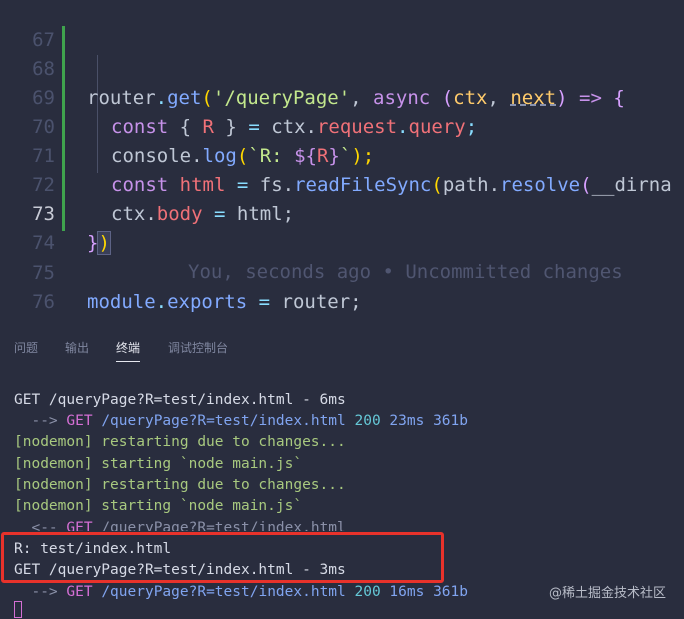 This screenshot has width=684, height=619. What do you see at coordinates (77, 350) in the screenshot?
I see `tab-output: 输出` at bounding box center [77, 350].